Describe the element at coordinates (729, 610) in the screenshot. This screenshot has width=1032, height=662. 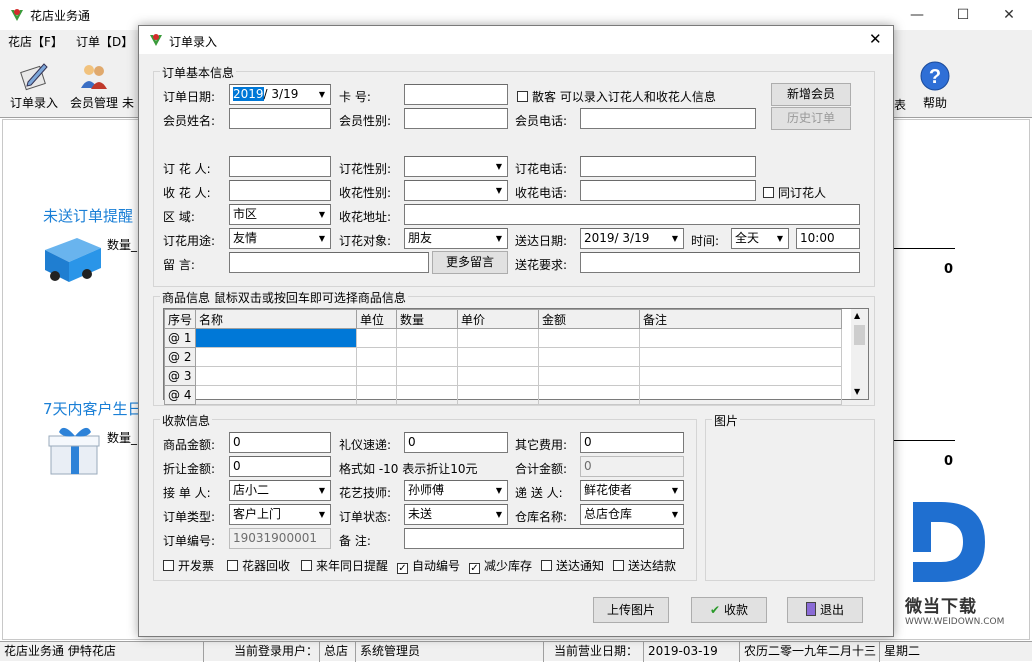
I see `collect-payment-button: ✔ 收款` at that location.